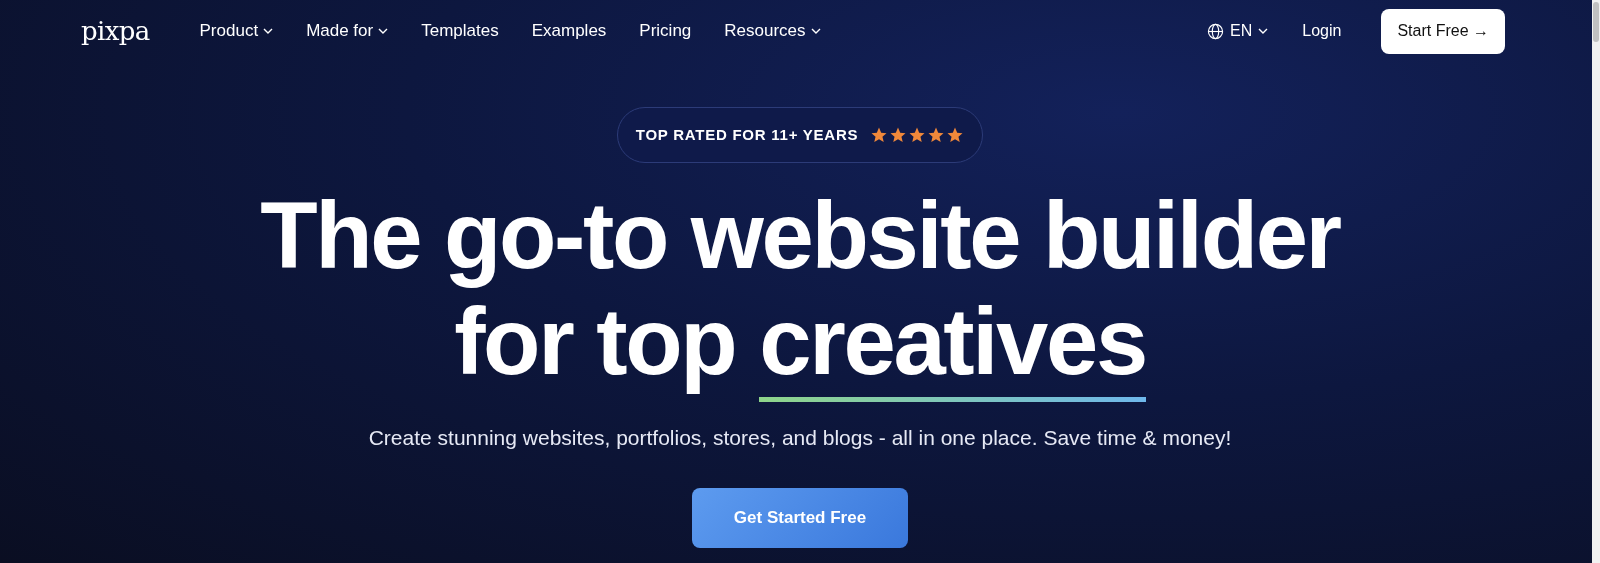  Describe the element at coordinates (800, 236) in the screenshot. I see `headline-line: The go-to website builder` at that location.